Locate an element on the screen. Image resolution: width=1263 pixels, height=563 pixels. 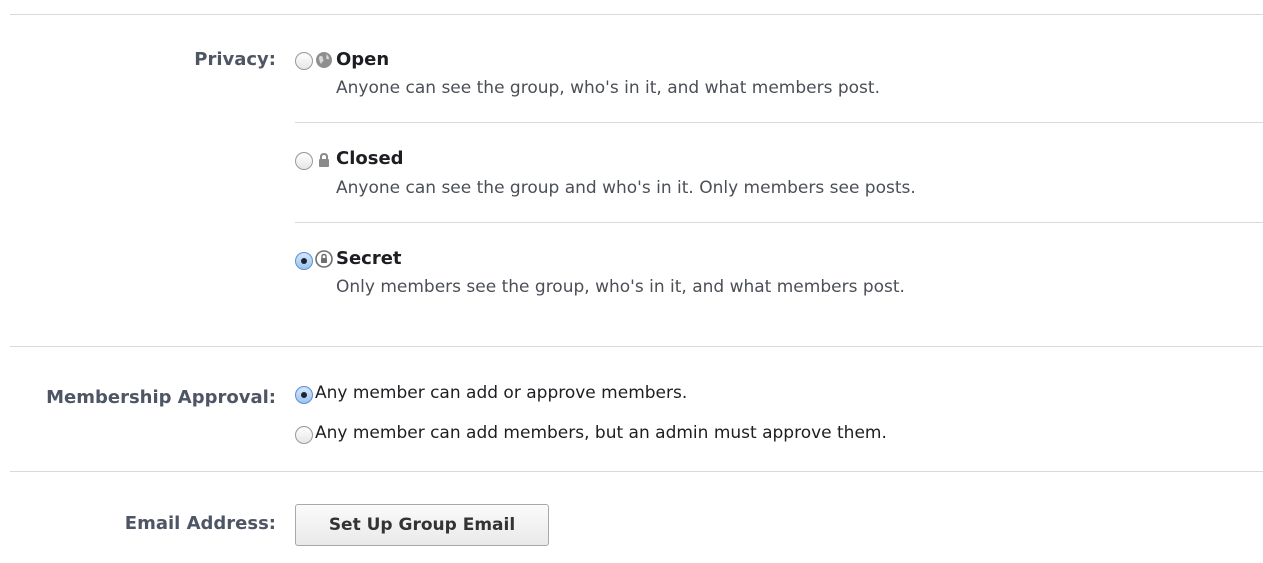
email-address-label: Email Address: is located at coordinates (200, 523).